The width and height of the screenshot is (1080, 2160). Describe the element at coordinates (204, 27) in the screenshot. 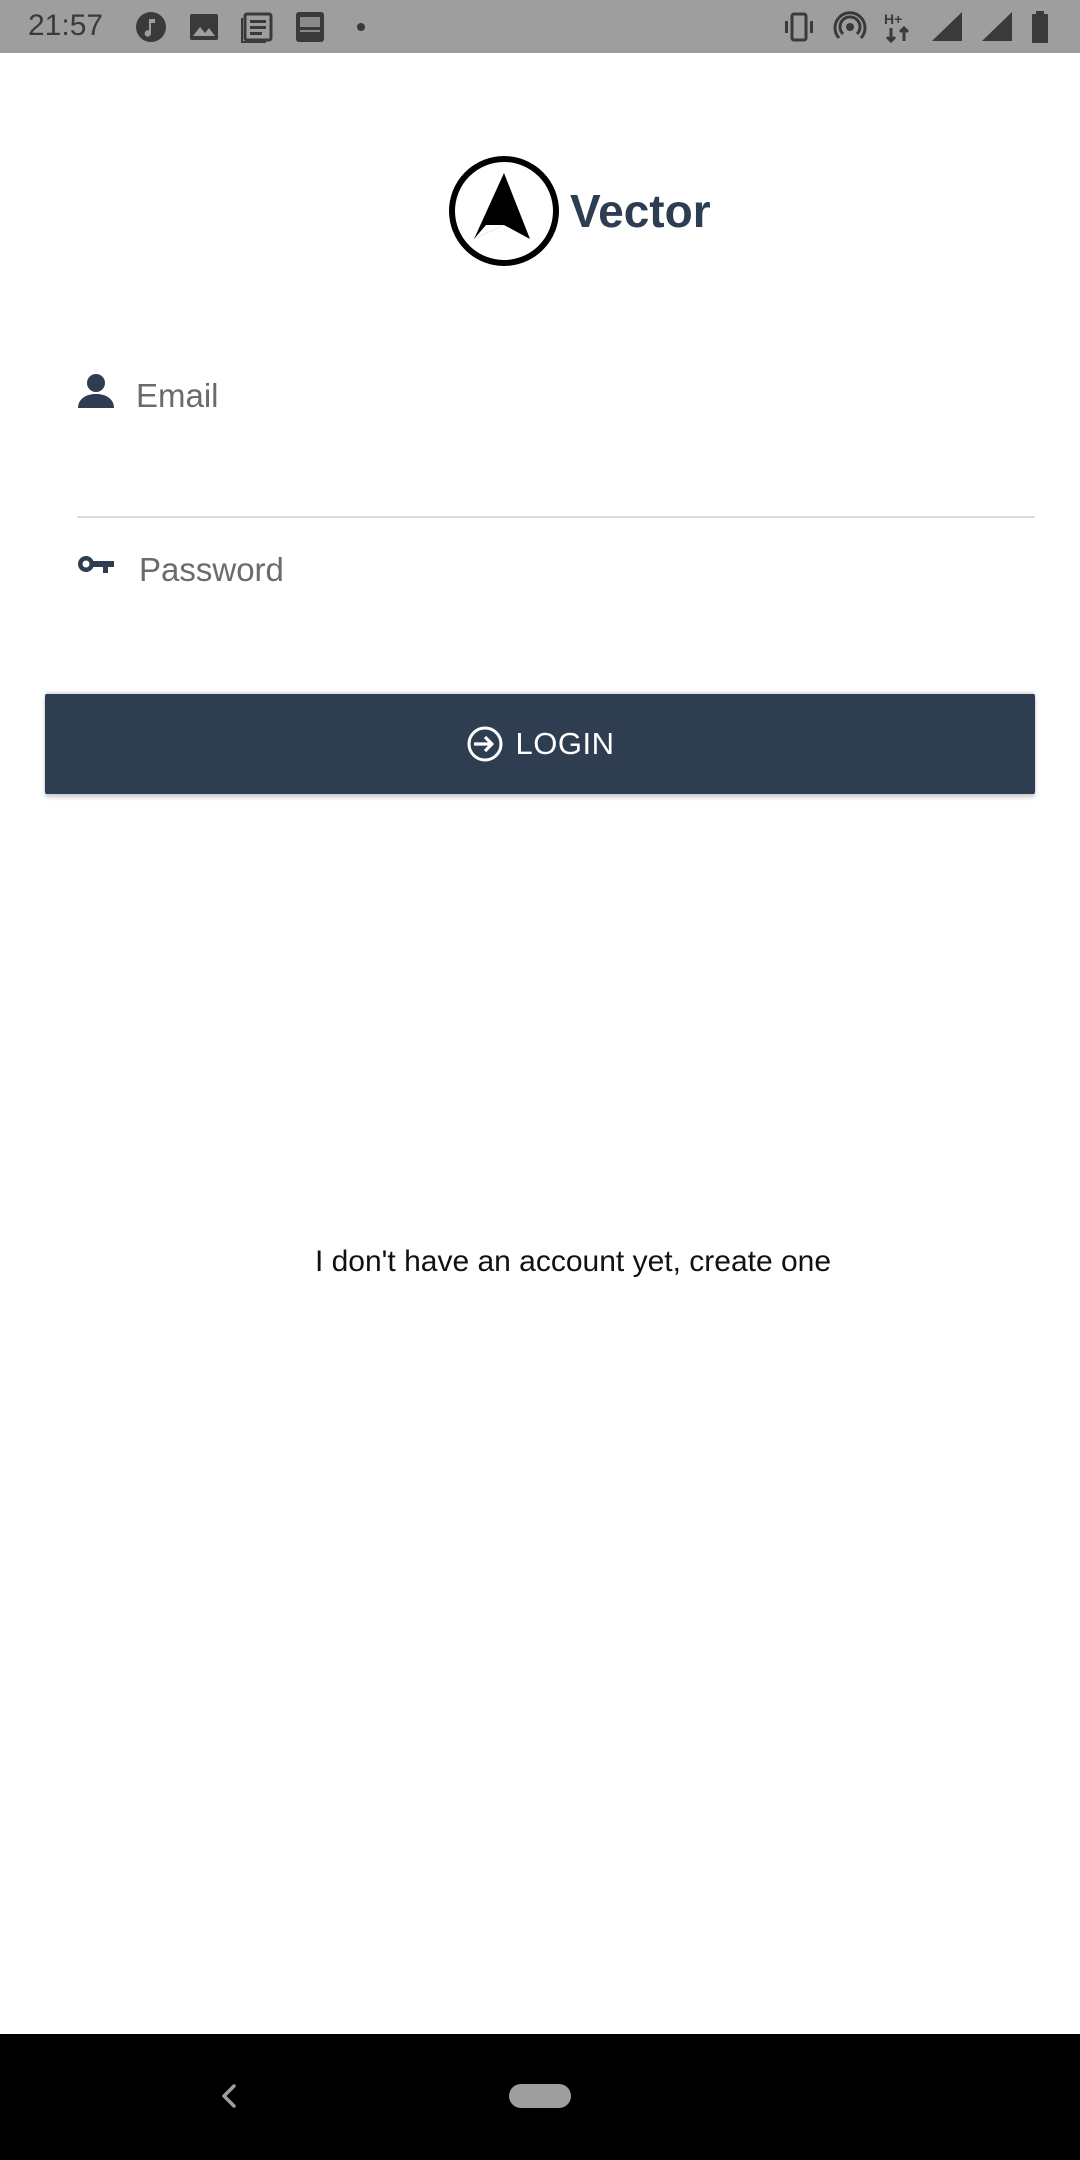

I see `image-icon` at that location.